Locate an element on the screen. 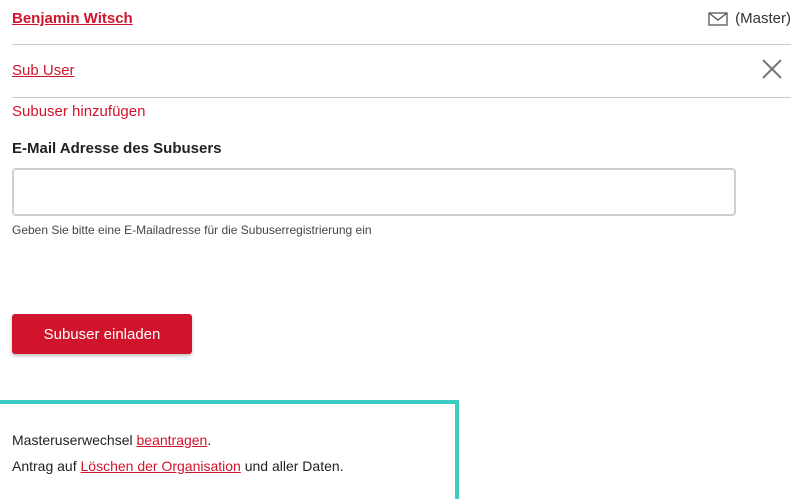 The width and height of the screenshot is (794, 499). role-label: (Master) is located at coordinates (763, 18).